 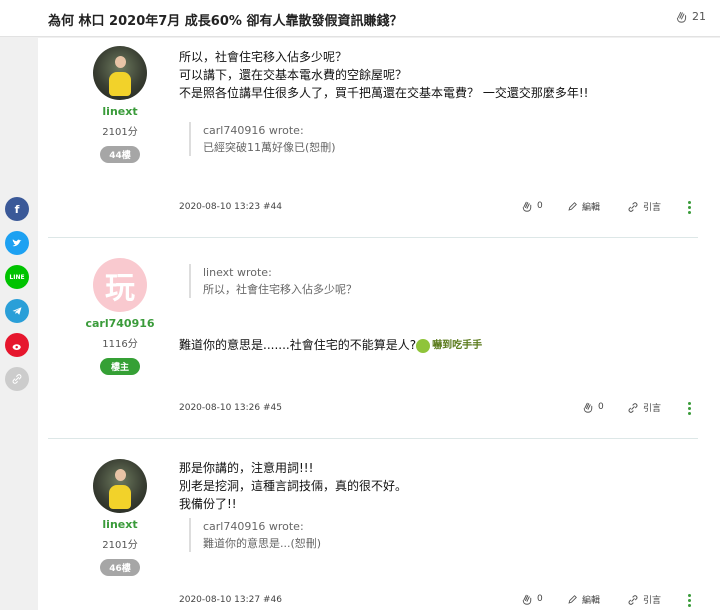 I want to click on link-icon, so click(x=17, y=379).